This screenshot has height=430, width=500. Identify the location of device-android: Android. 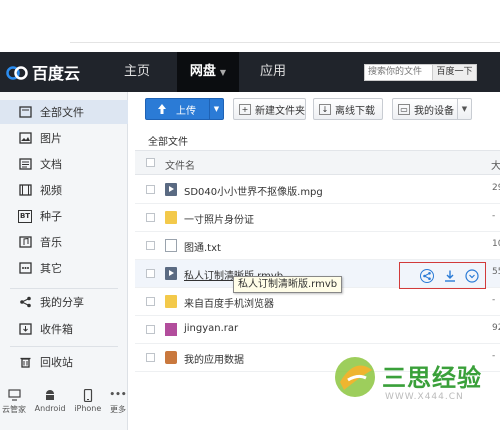
(50, 401).